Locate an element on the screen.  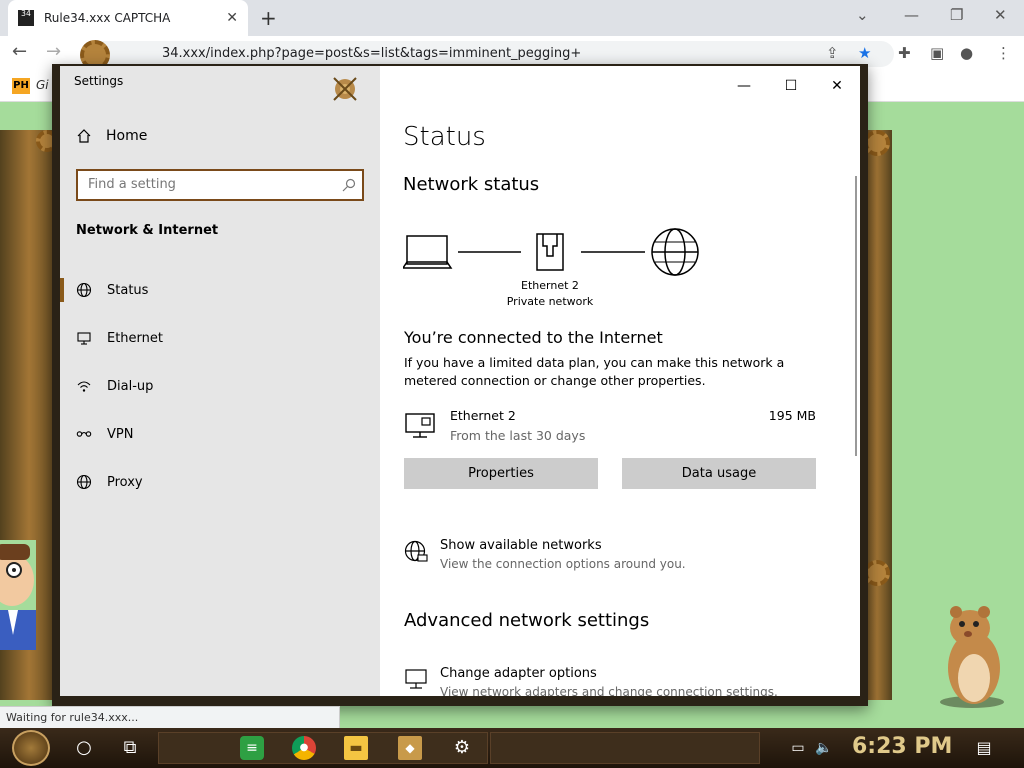
browser-minimize-icon: — is located at coordinates (911, 15).